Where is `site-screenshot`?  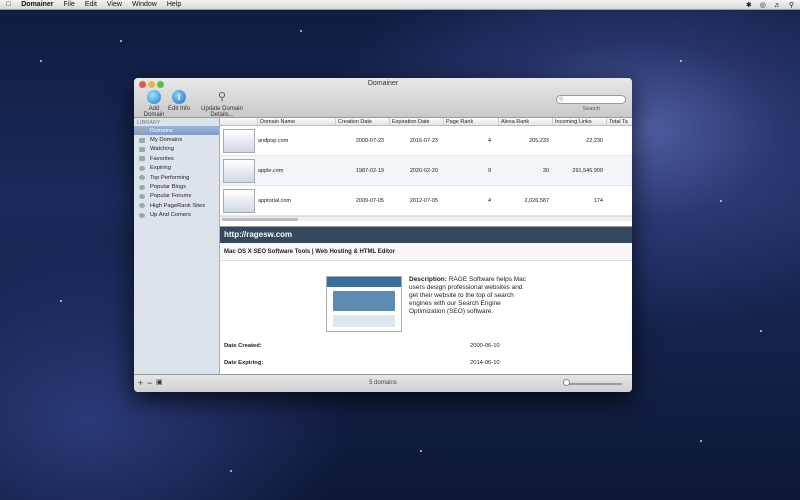
site-screenshot is located at coordinates (364, 304).